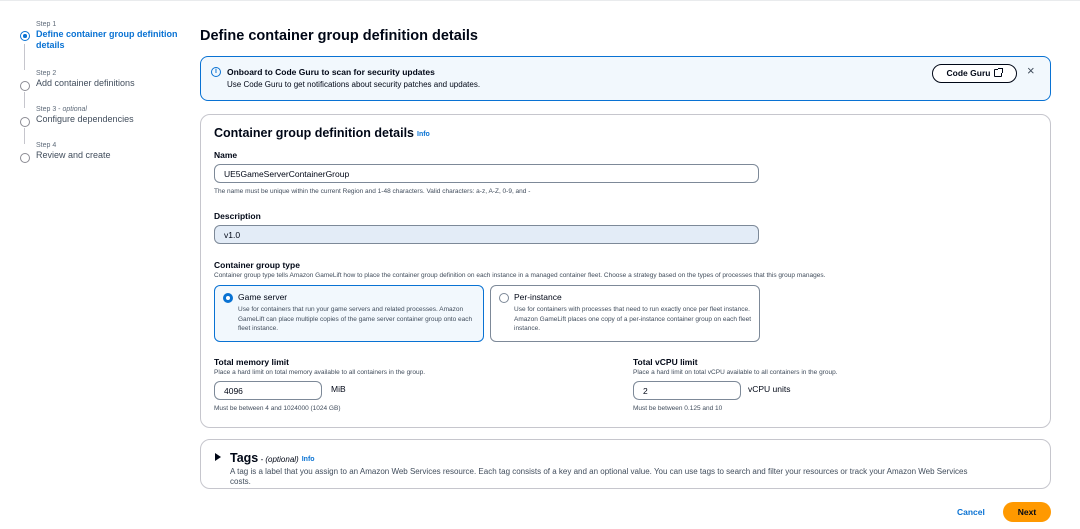 This screenshot has width=1080, height=529. I want to click on name-input: UE5GameServerContainerGroup, so click(486, 173).